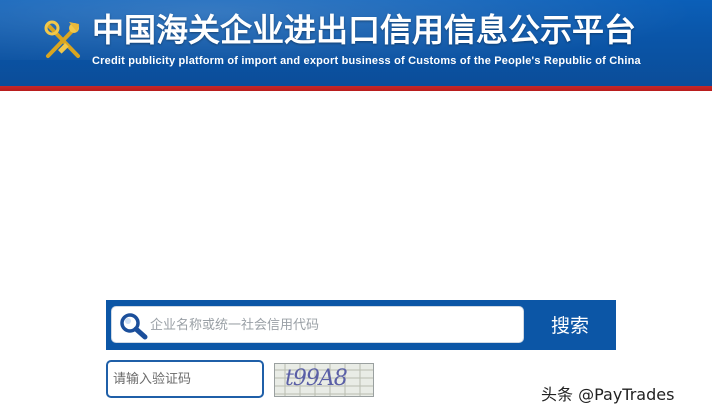 This screenshot has height=415, width=712. Describe the element at coordinates (364, 30) in the screenshot. I see `site-title: 中国海关企业进出口信用信息公示平台` at that location.